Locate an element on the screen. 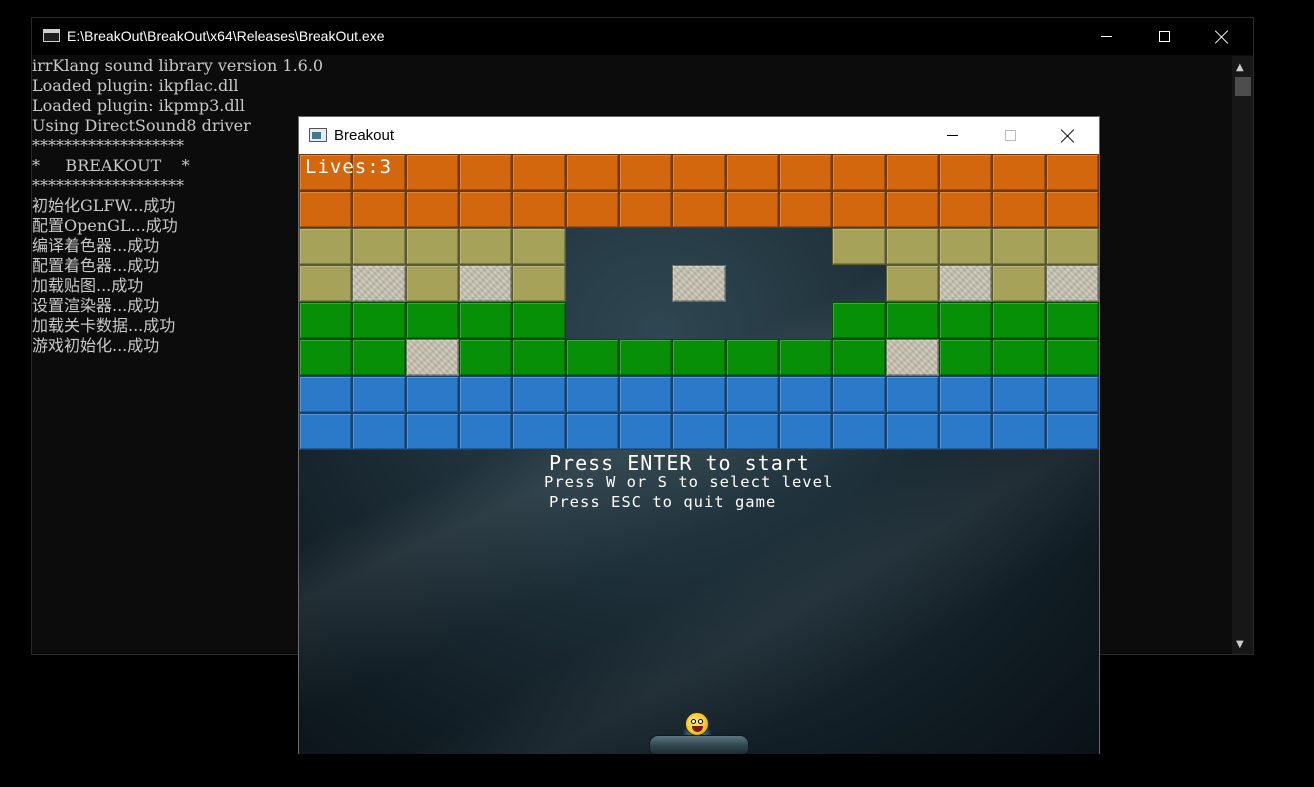 The image size is (1314, 787). game-maximize-button is located at coordinates (1010, 135).